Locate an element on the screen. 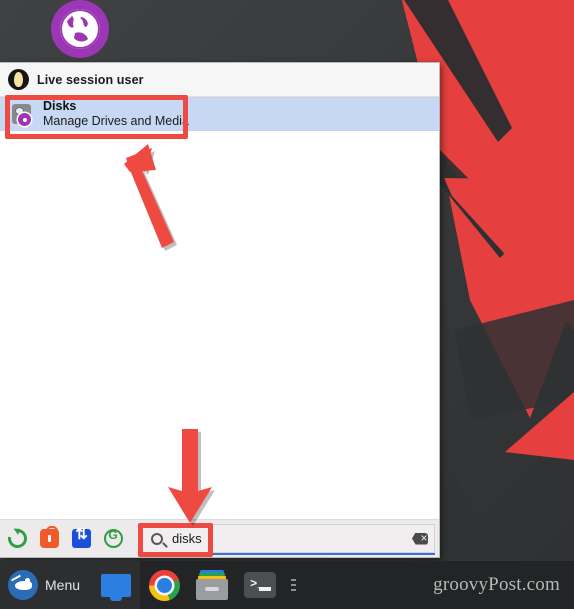 This screenshot has height=609, width=574. taskbar-menu-label: Menu is located at coordinates (63, 585).